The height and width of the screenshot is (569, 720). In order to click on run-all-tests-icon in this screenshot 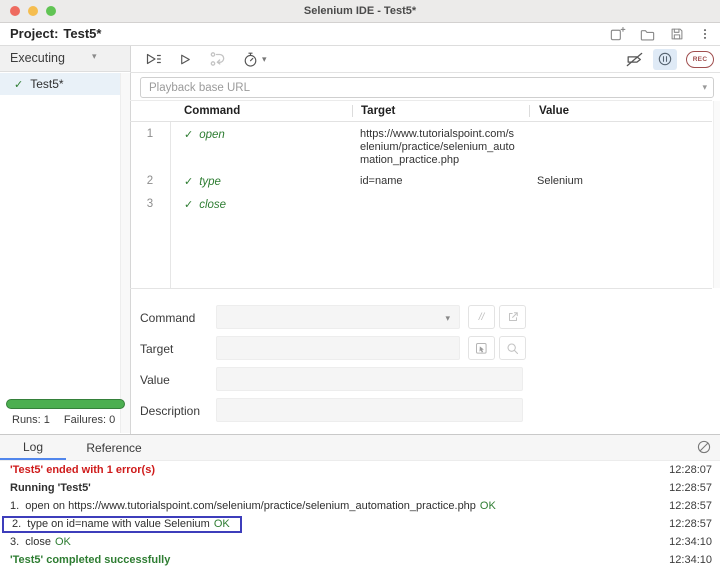, I will do `click(153, 59)`.